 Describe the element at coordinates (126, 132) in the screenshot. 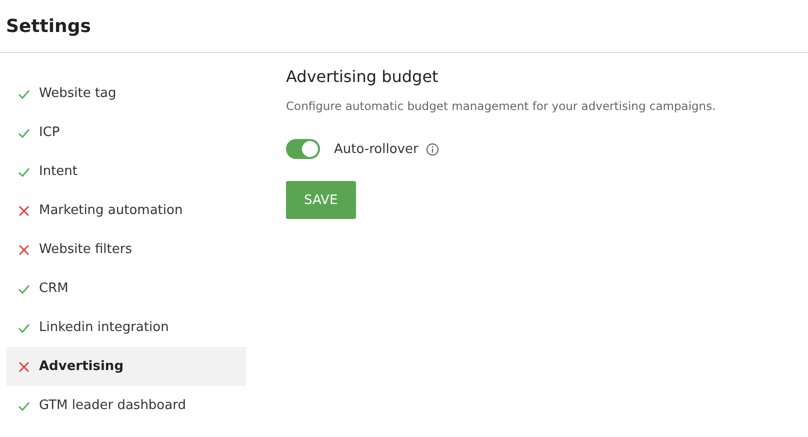

I see `sidebar-item: ICP` at that location.